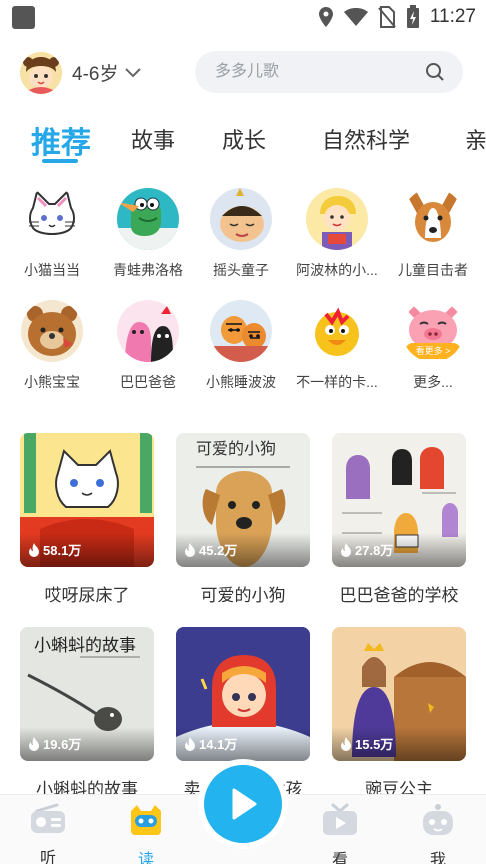 Image resolution: width=486 pixels, height=864 pixels. I want to click on book-title: 巴巴爸爸的学校, so click(399, 595).